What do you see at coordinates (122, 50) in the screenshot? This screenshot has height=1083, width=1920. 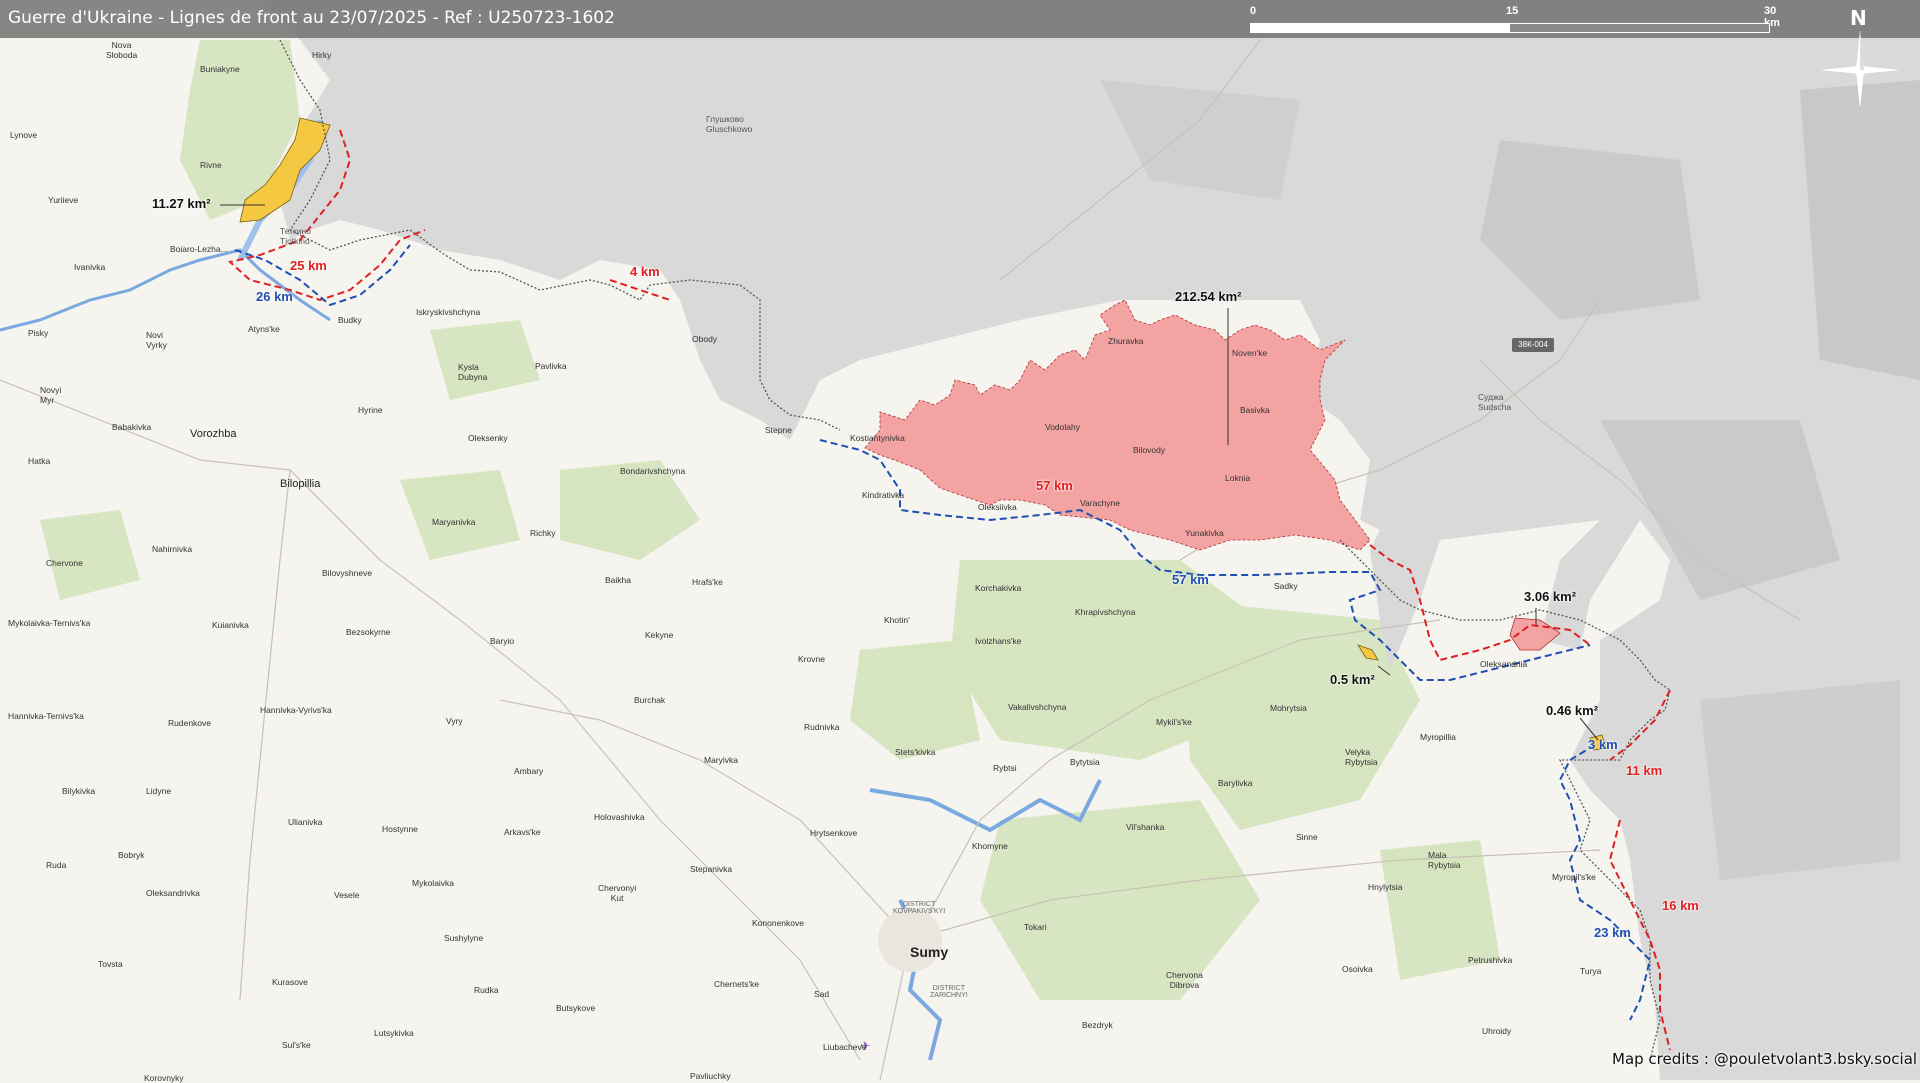 I see `place-label: Nova Sloboda` at bounding box center [122, 50].